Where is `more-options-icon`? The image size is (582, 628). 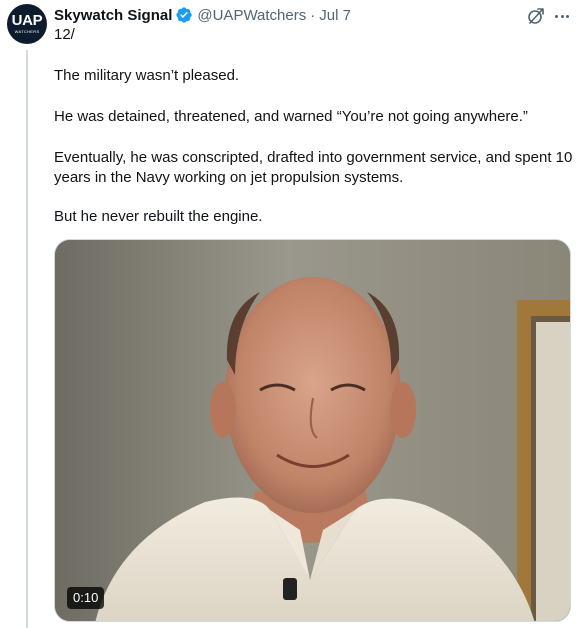
more-options-icon is located at coordinates (562, 16).